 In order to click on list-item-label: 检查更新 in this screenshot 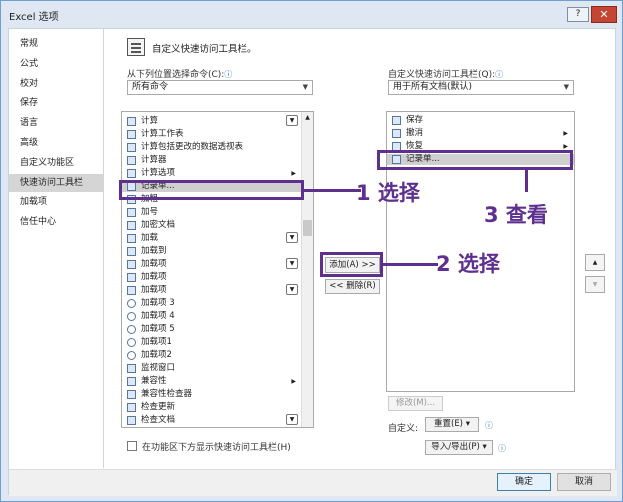, I will do `click(158, 407)`.